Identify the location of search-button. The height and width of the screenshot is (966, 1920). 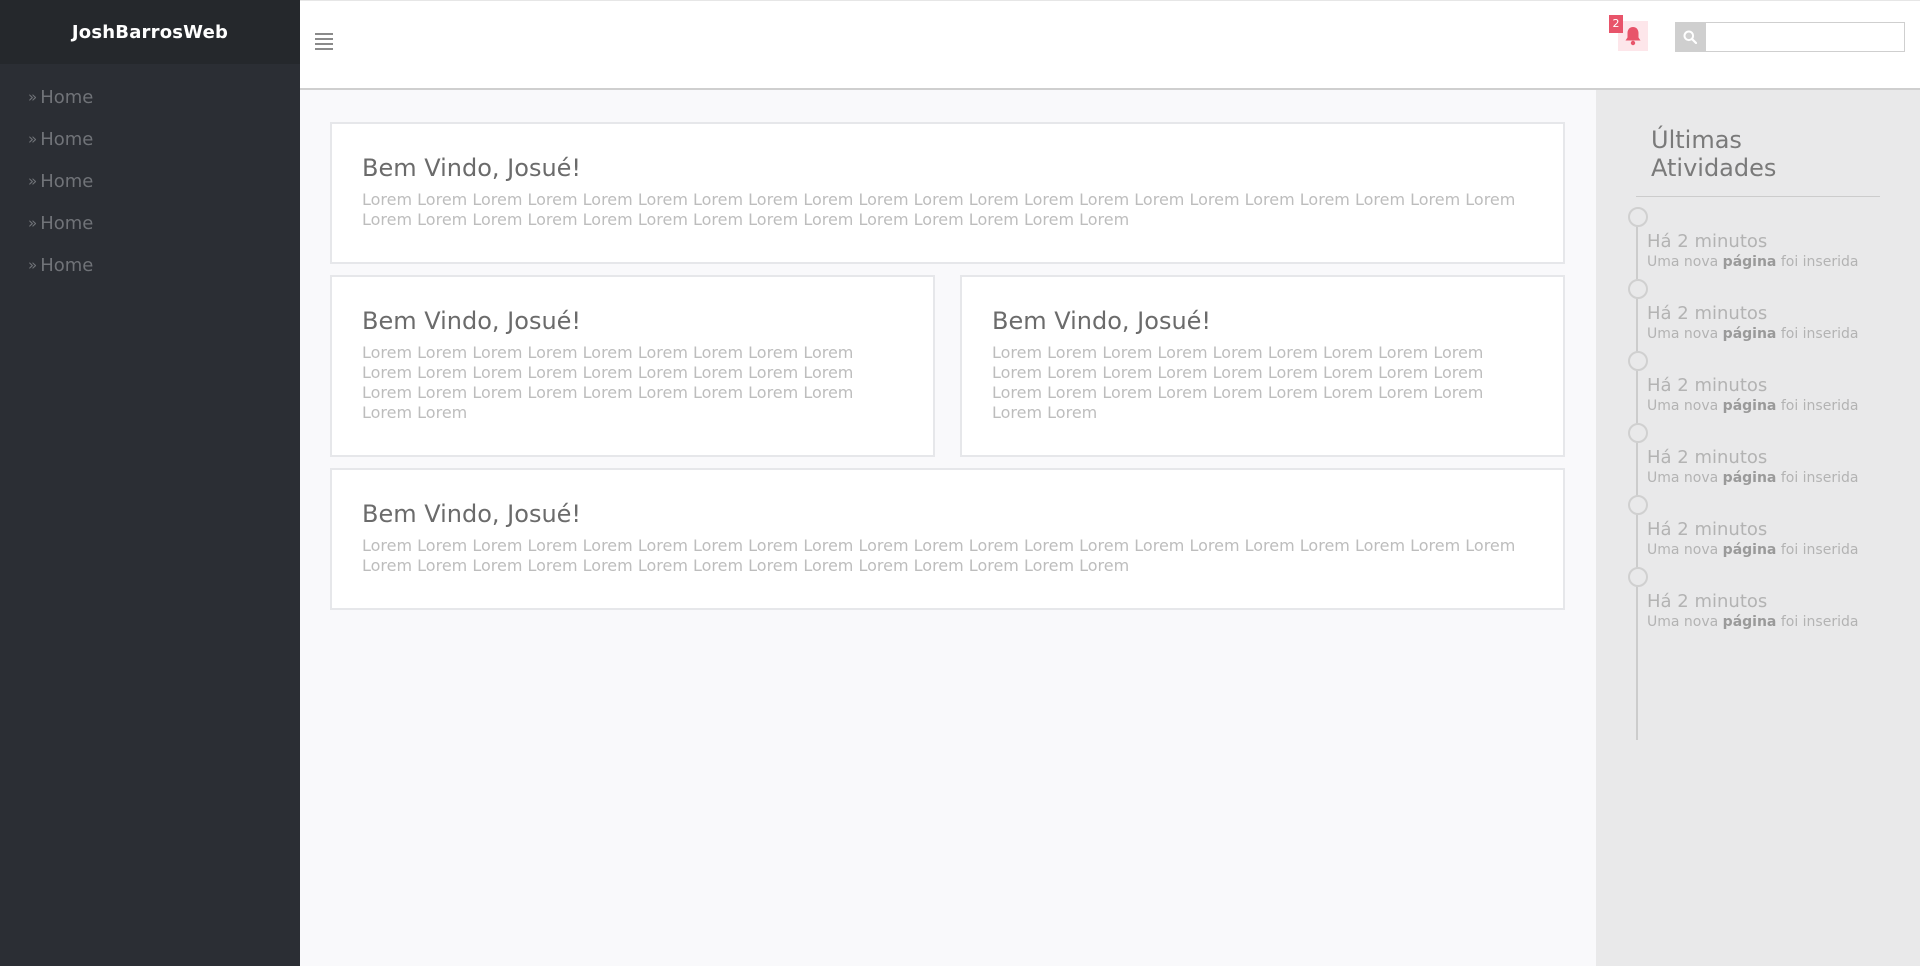
(1690, 37).